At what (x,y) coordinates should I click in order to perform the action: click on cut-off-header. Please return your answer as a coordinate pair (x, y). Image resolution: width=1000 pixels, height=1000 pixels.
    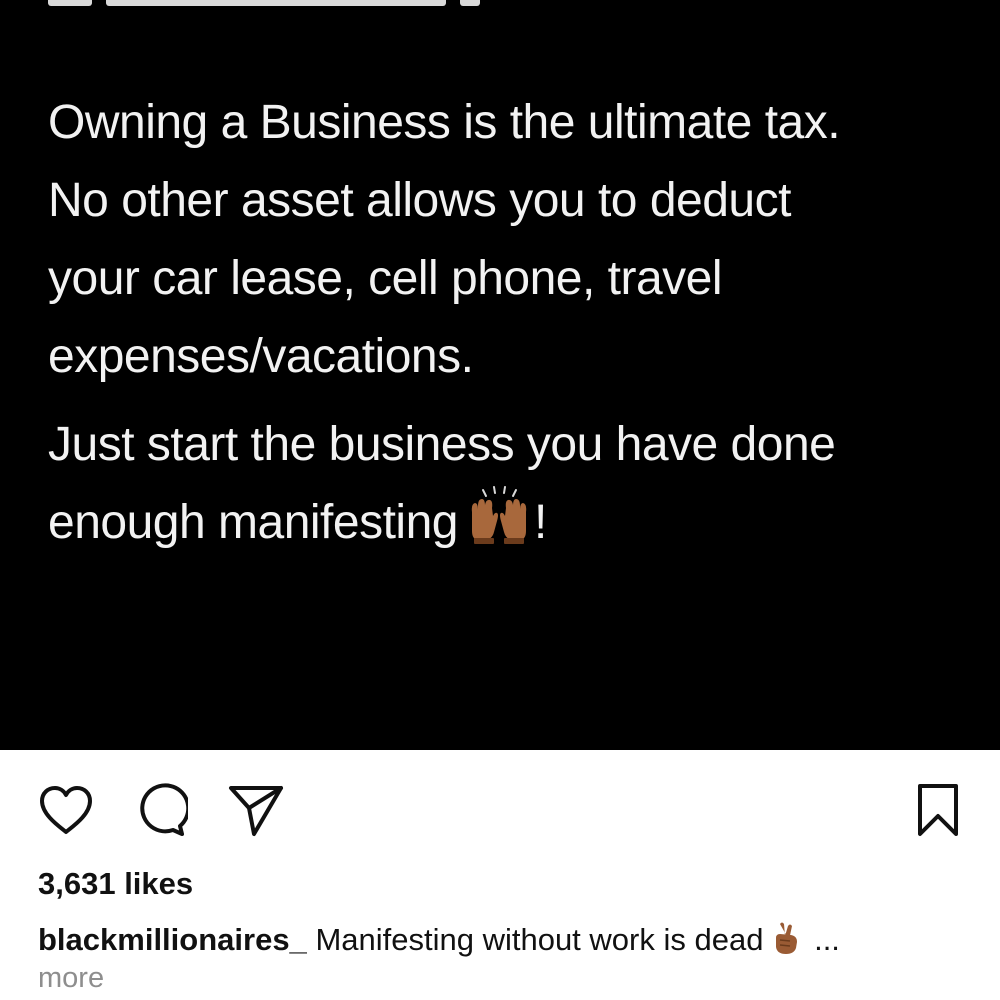
    Looking at the image, I should click on (264, 3).